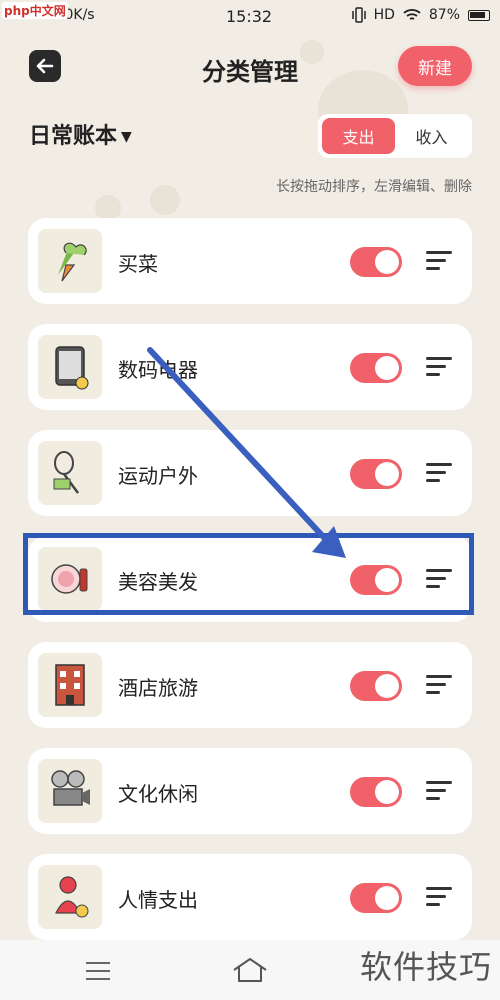 The image size is (500, 1000). I want to click on list-item: 买菜, so click(250, 261).